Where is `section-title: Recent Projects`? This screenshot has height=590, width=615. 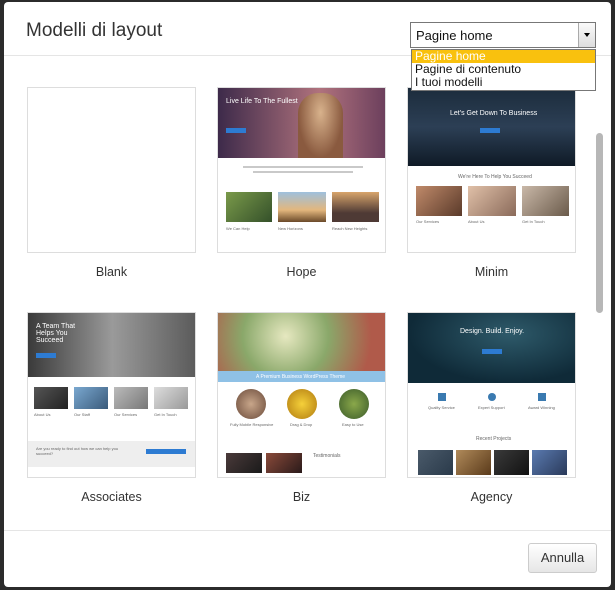
section-title: Recent Projects is located at coordinates (494, 439).